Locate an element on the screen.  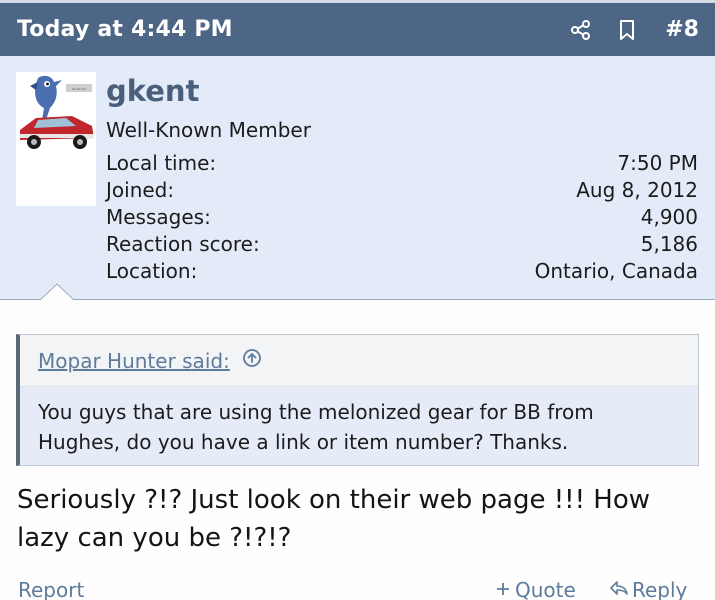
stat-value: 4,900 is located at coordinates (669, 217).